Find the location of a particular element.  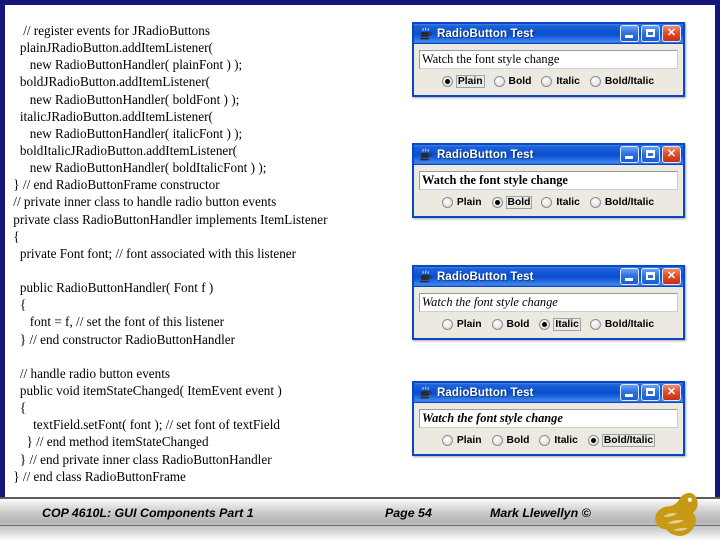

code-line: // handle radio button events is located at coordinates (90, 373).